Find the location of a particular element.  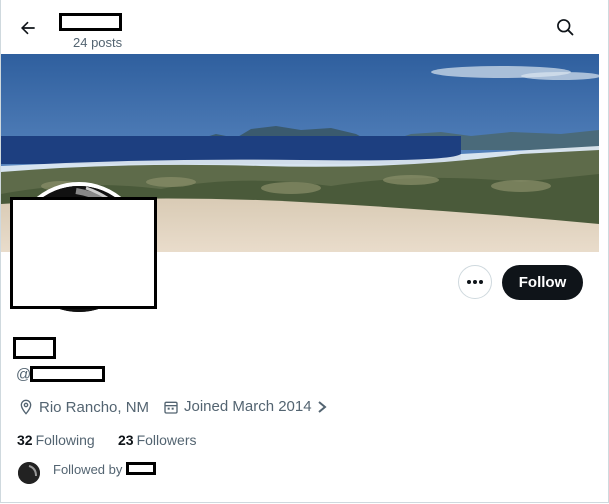

location-pin-icon is located at coordinates (26, 407).